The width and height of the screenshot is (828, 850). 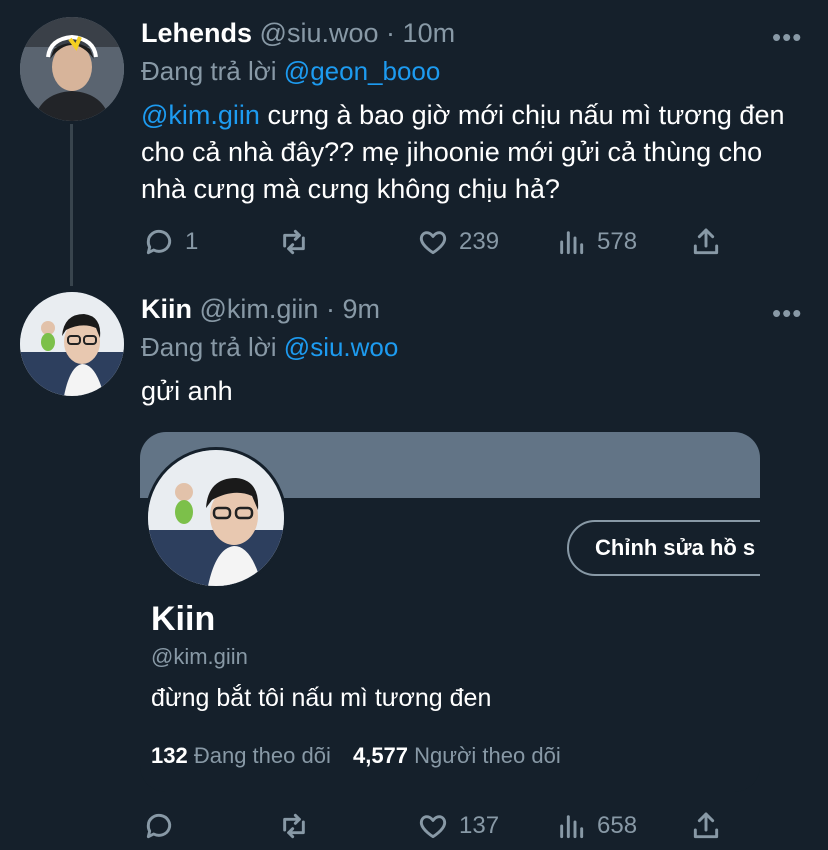 What do you see at coordinates (617, 825) in the screenshot?
I see `tweet-2-views-count: 658` at bounding box center [617, 825].